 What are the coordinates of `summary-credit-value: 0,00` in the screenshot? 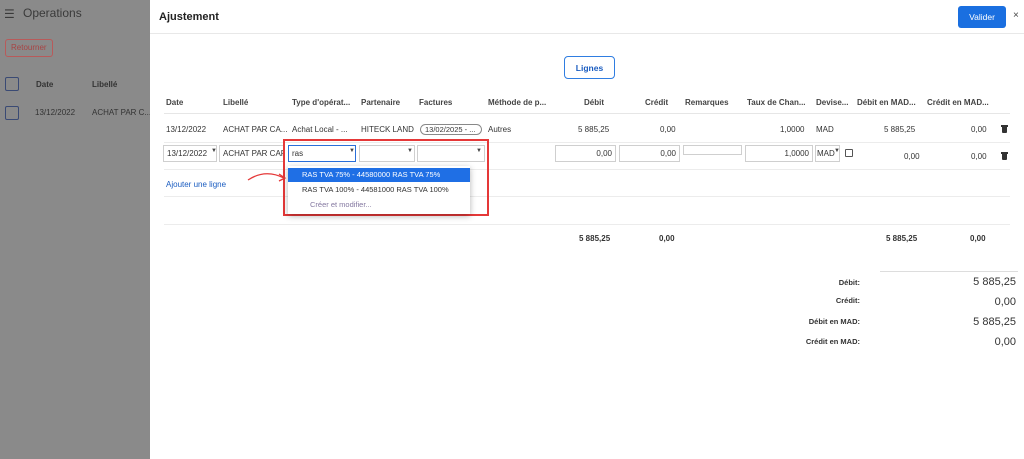 It's located at (1005, 302).